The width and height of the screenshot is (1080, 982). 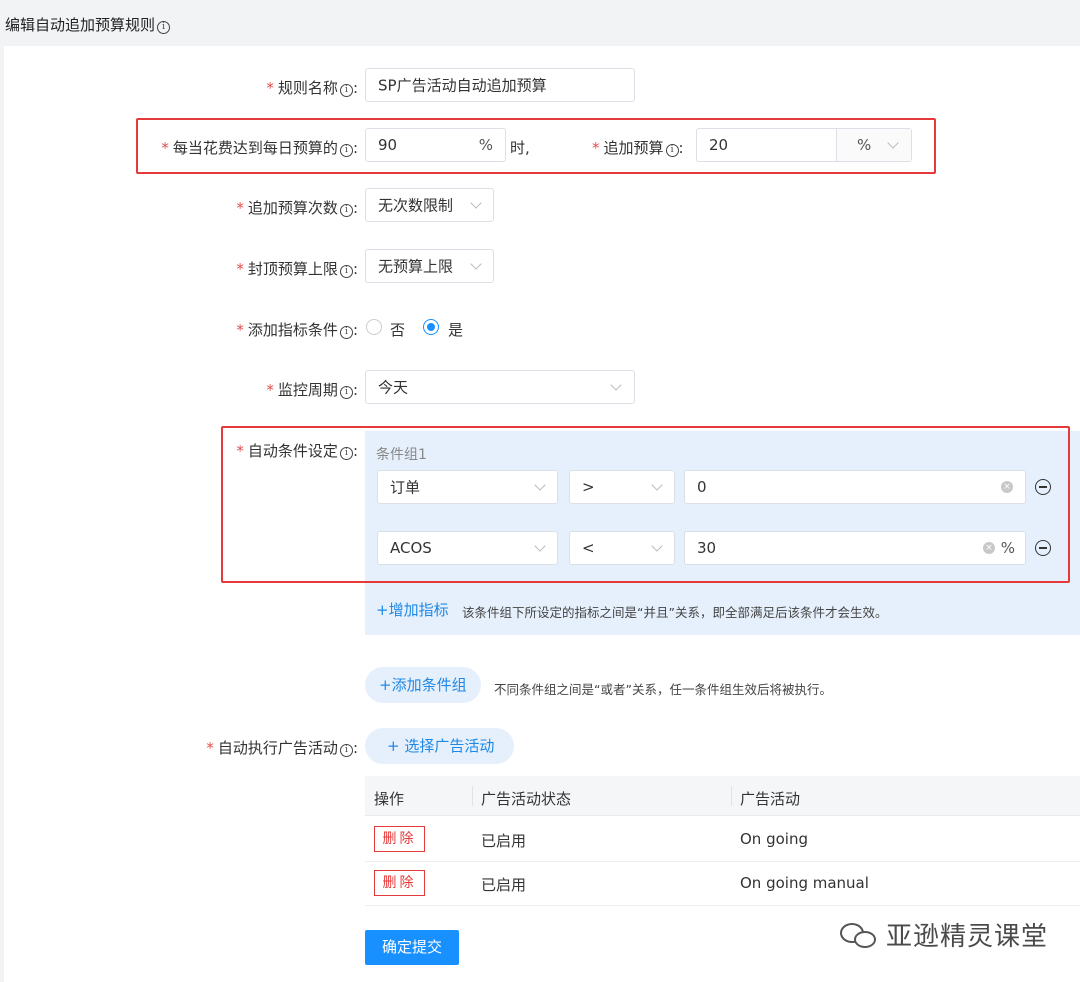 I want to click on page-header: 编辑自动追加预算规则 i, so click(x=540, y=23).